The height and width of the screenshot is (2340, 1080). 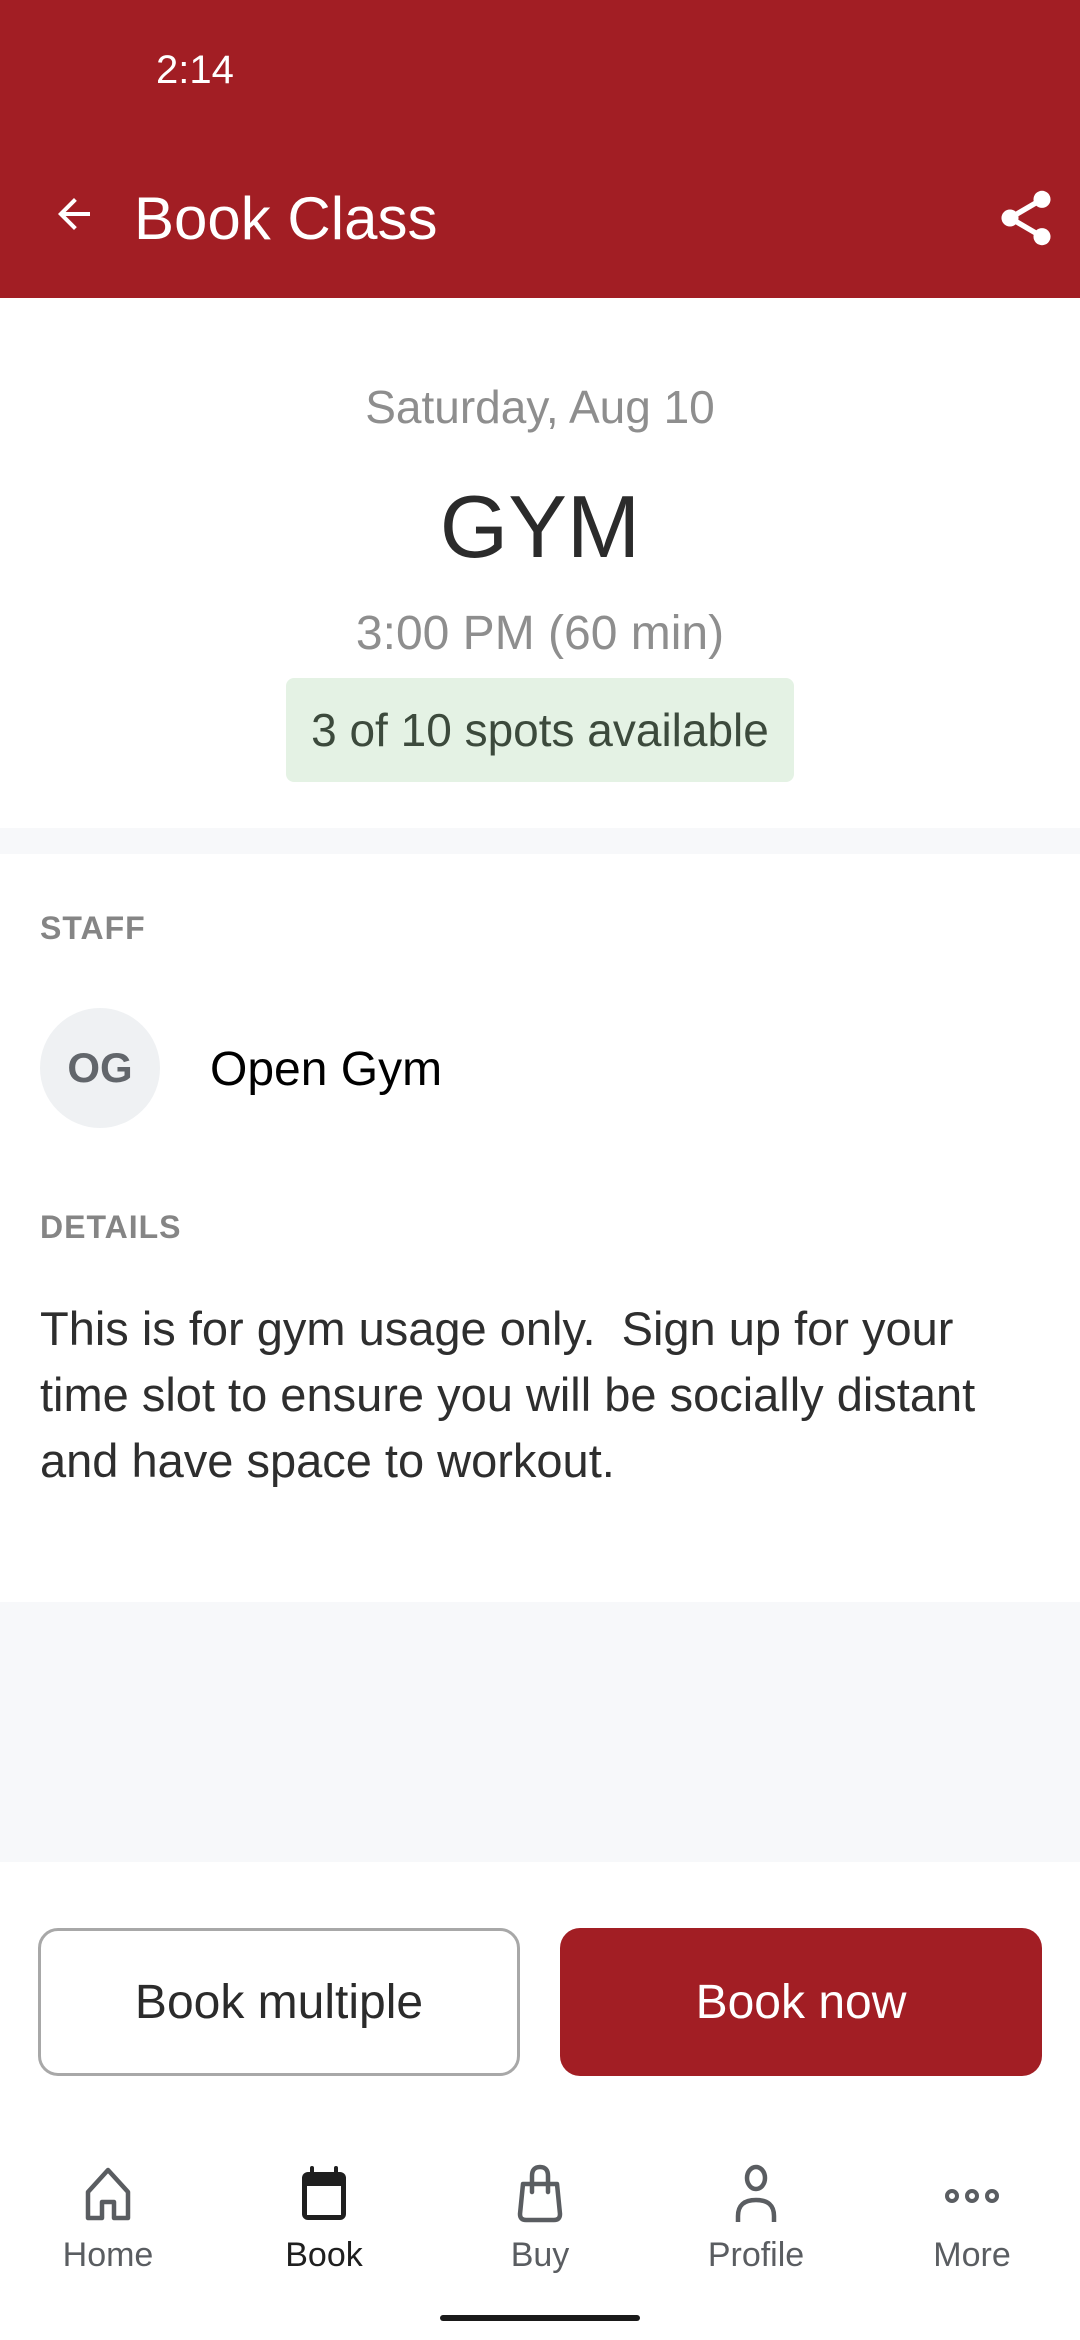 What do you see at coordinates (540, 633) in the screenshot?
I see `class-time: 3:00 PM (60 min)` at bounding box center [540, 633].